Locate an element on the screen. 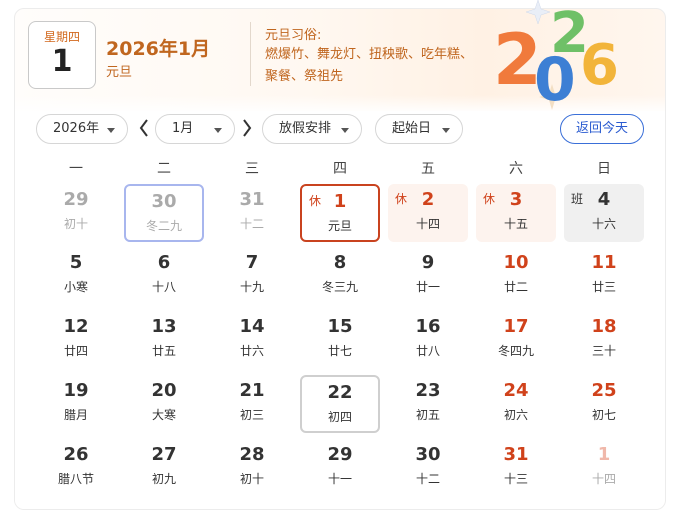 Image resolution: width=676 pixels, height=510 pixels. day-cell: 28 初十 is located at coordinates (252, 468).